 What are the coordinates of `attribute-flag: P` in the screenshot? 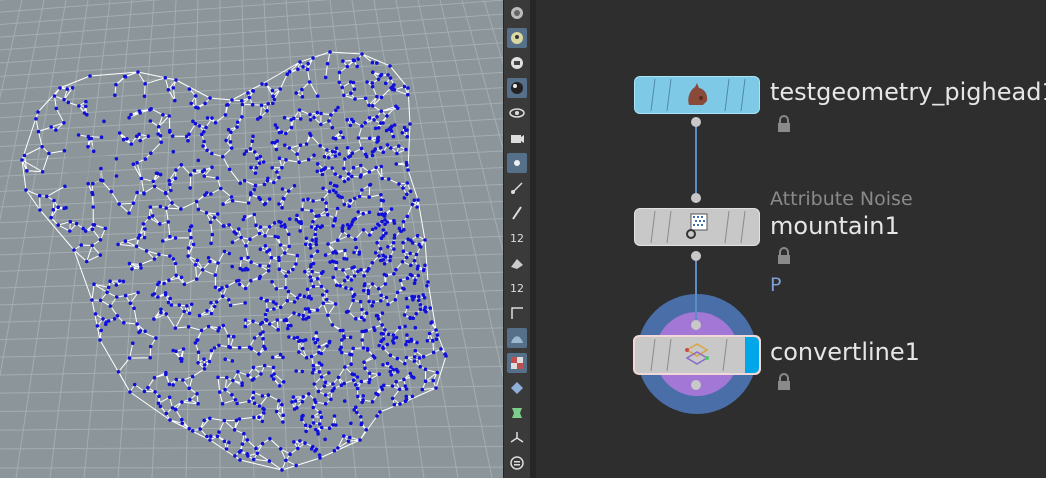 It's located at (776, 285).